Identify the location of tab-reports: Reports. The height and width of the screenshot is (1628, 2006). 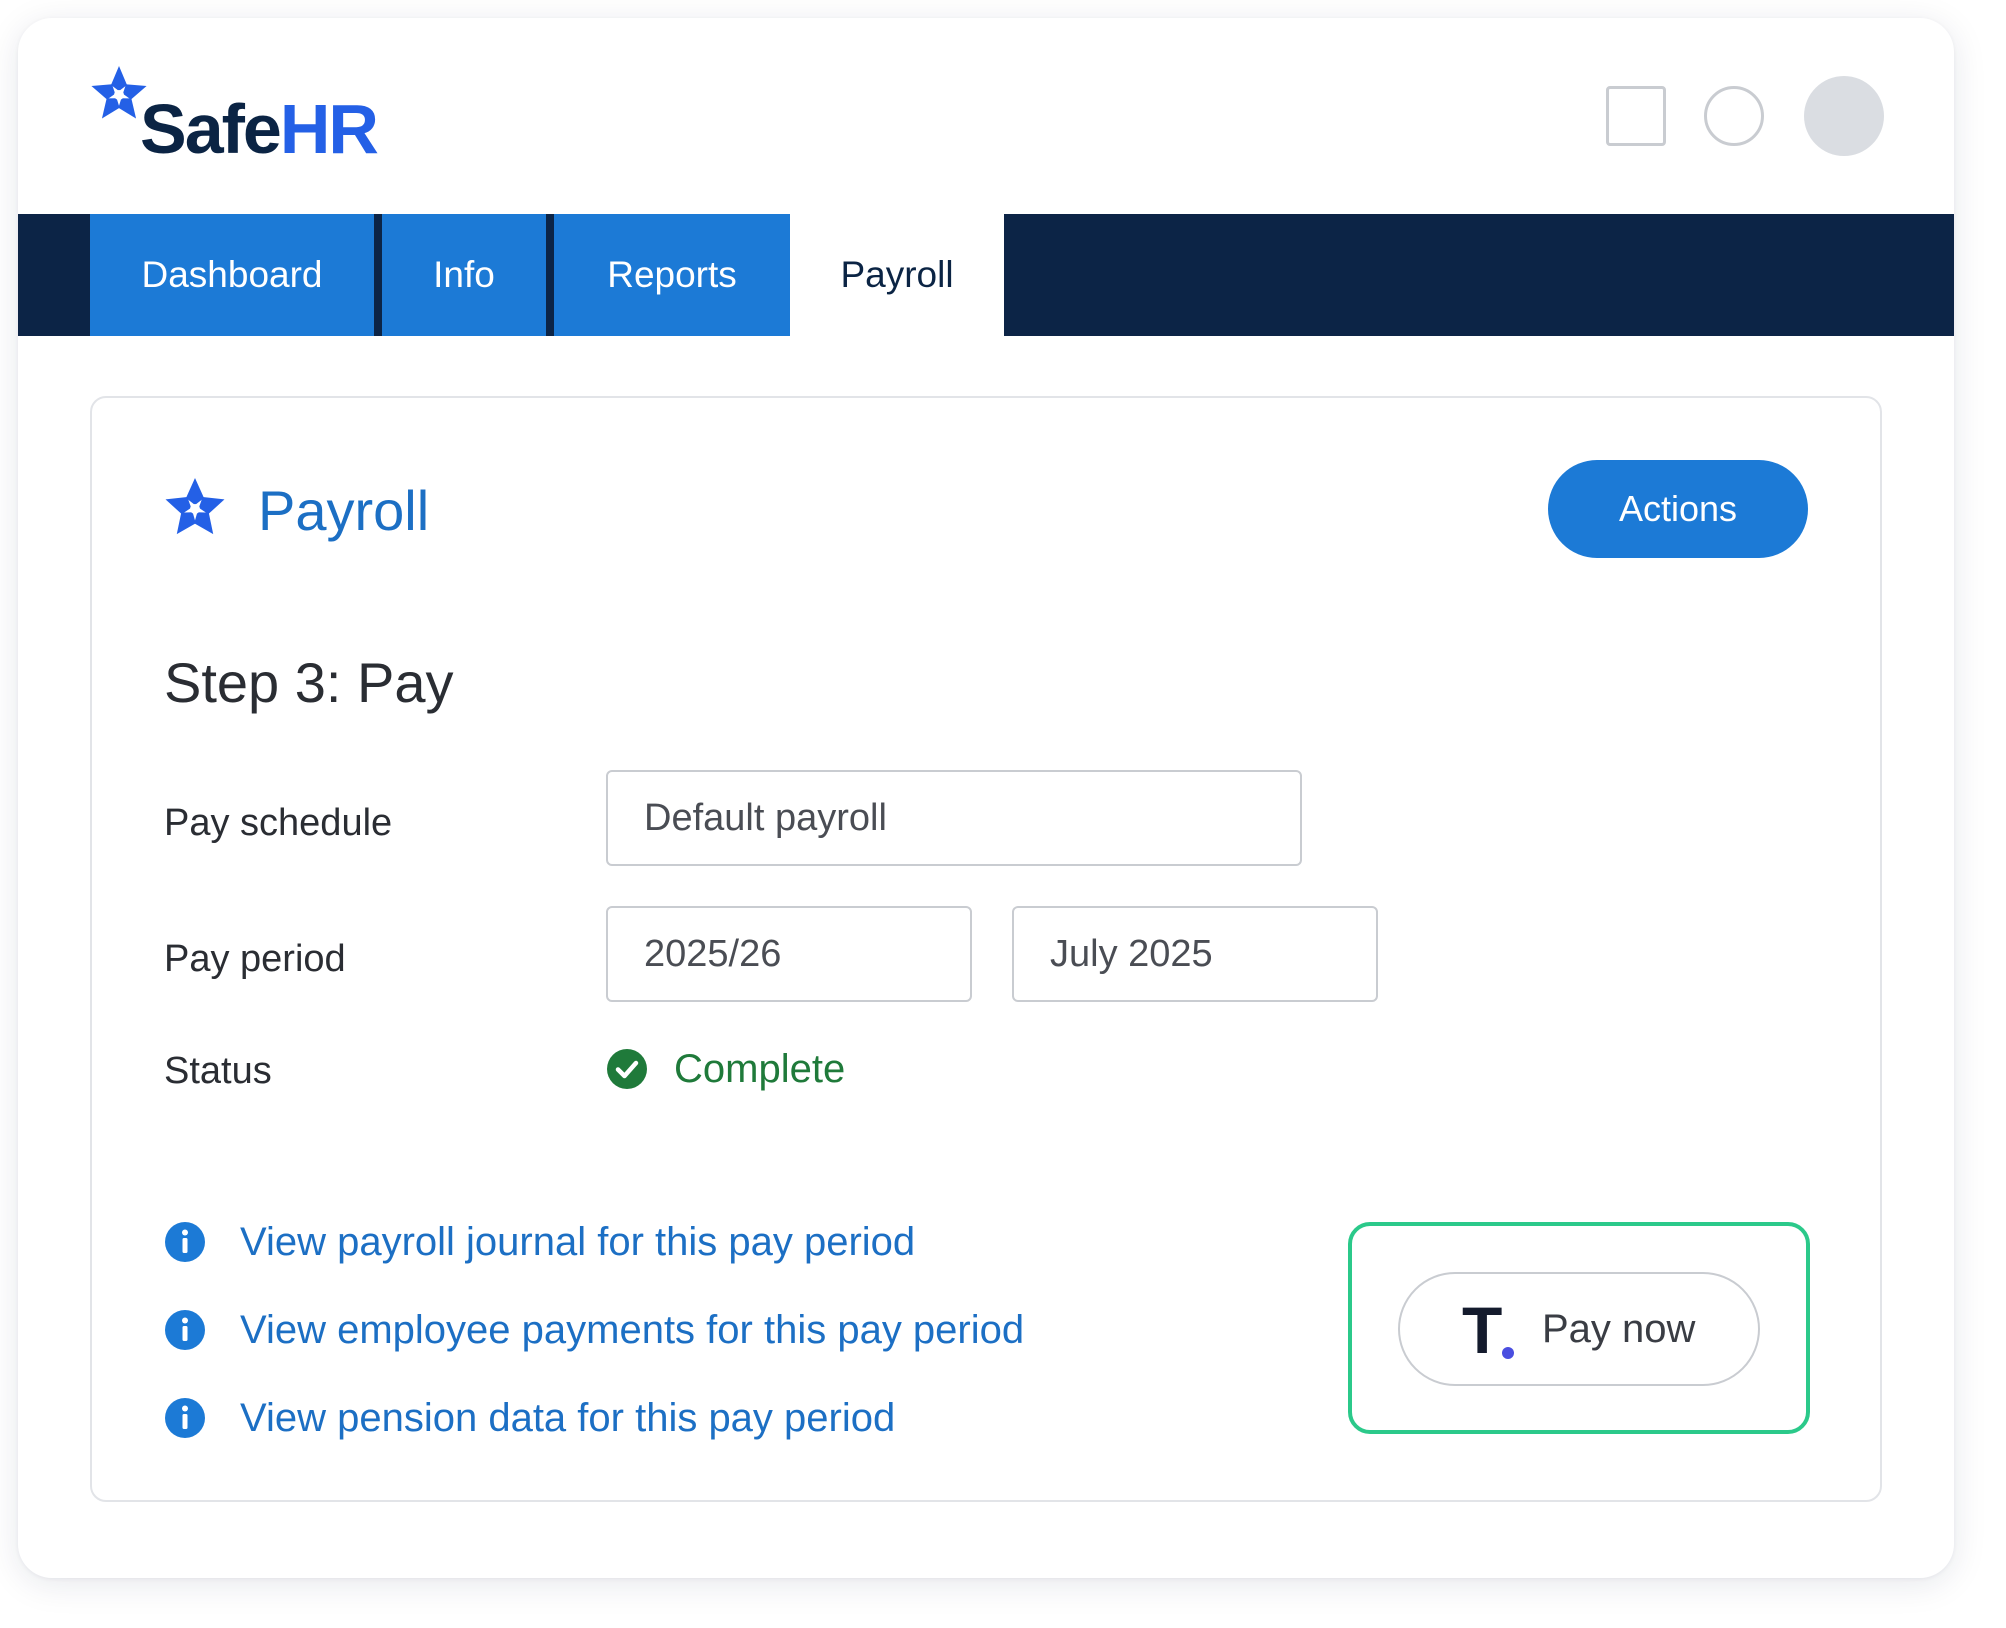
(672, 275).